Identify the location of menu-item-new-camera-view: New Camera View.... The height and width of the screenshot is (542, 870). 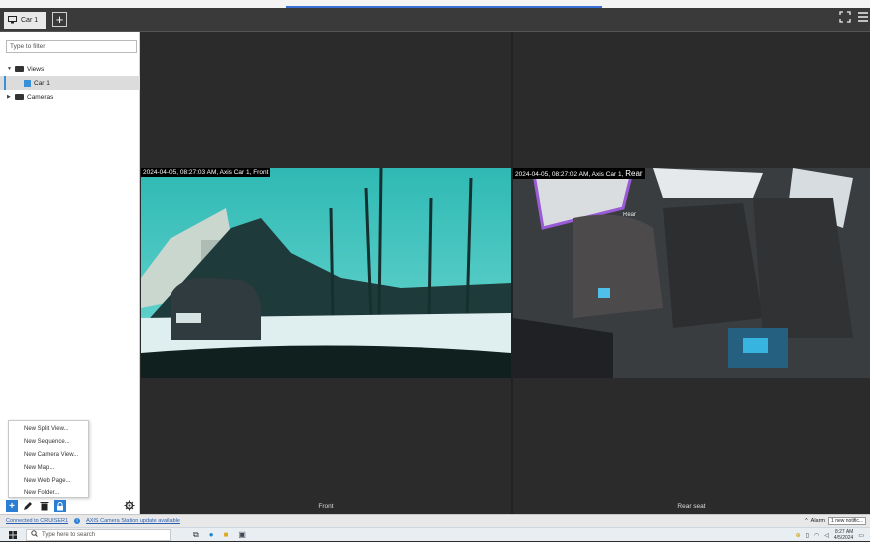
(48, 455).